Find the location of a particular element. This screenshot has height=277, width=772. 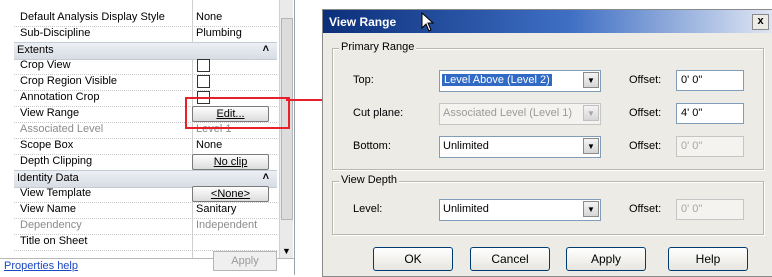

top-label: Top: is located at coordinates (363, 80).